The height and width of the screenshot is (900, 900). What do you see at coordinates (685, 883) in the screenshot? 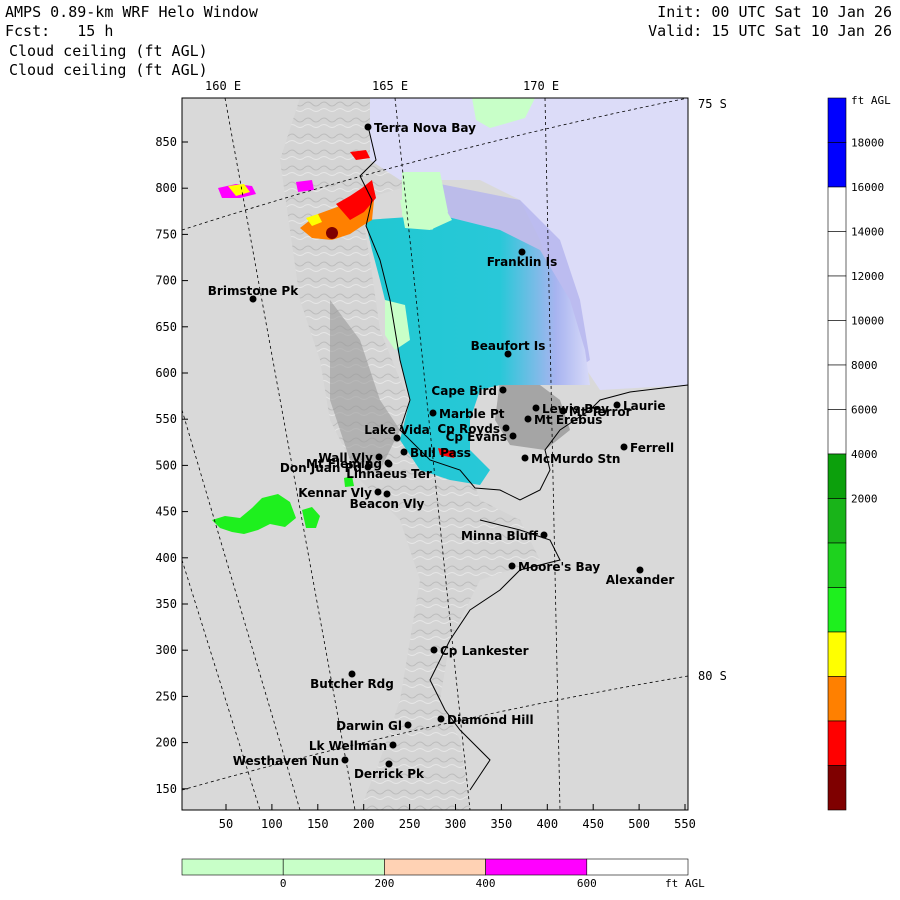
I see `bottom-bar-unit: ft AGL` at bounding box center [685, 883].